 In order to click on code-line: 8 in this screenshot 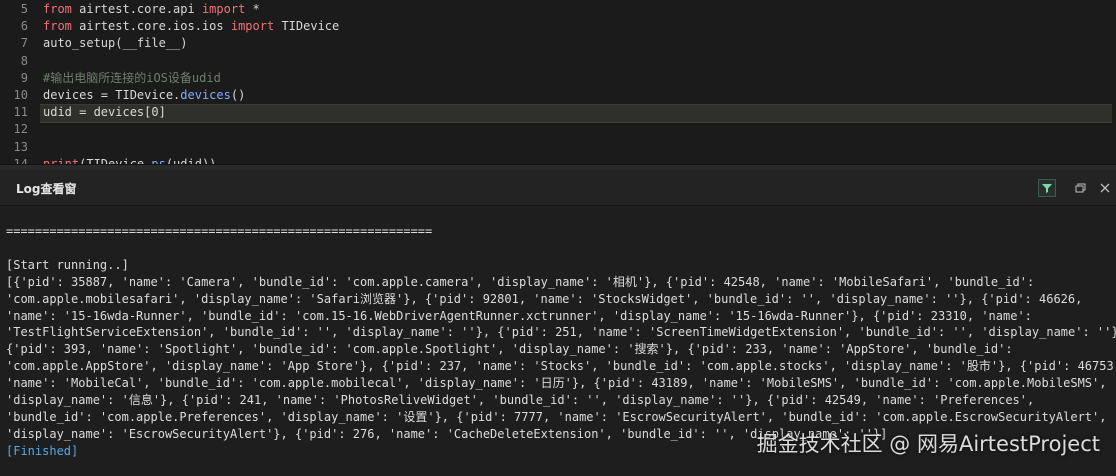, I will do `click(558, 61)`.